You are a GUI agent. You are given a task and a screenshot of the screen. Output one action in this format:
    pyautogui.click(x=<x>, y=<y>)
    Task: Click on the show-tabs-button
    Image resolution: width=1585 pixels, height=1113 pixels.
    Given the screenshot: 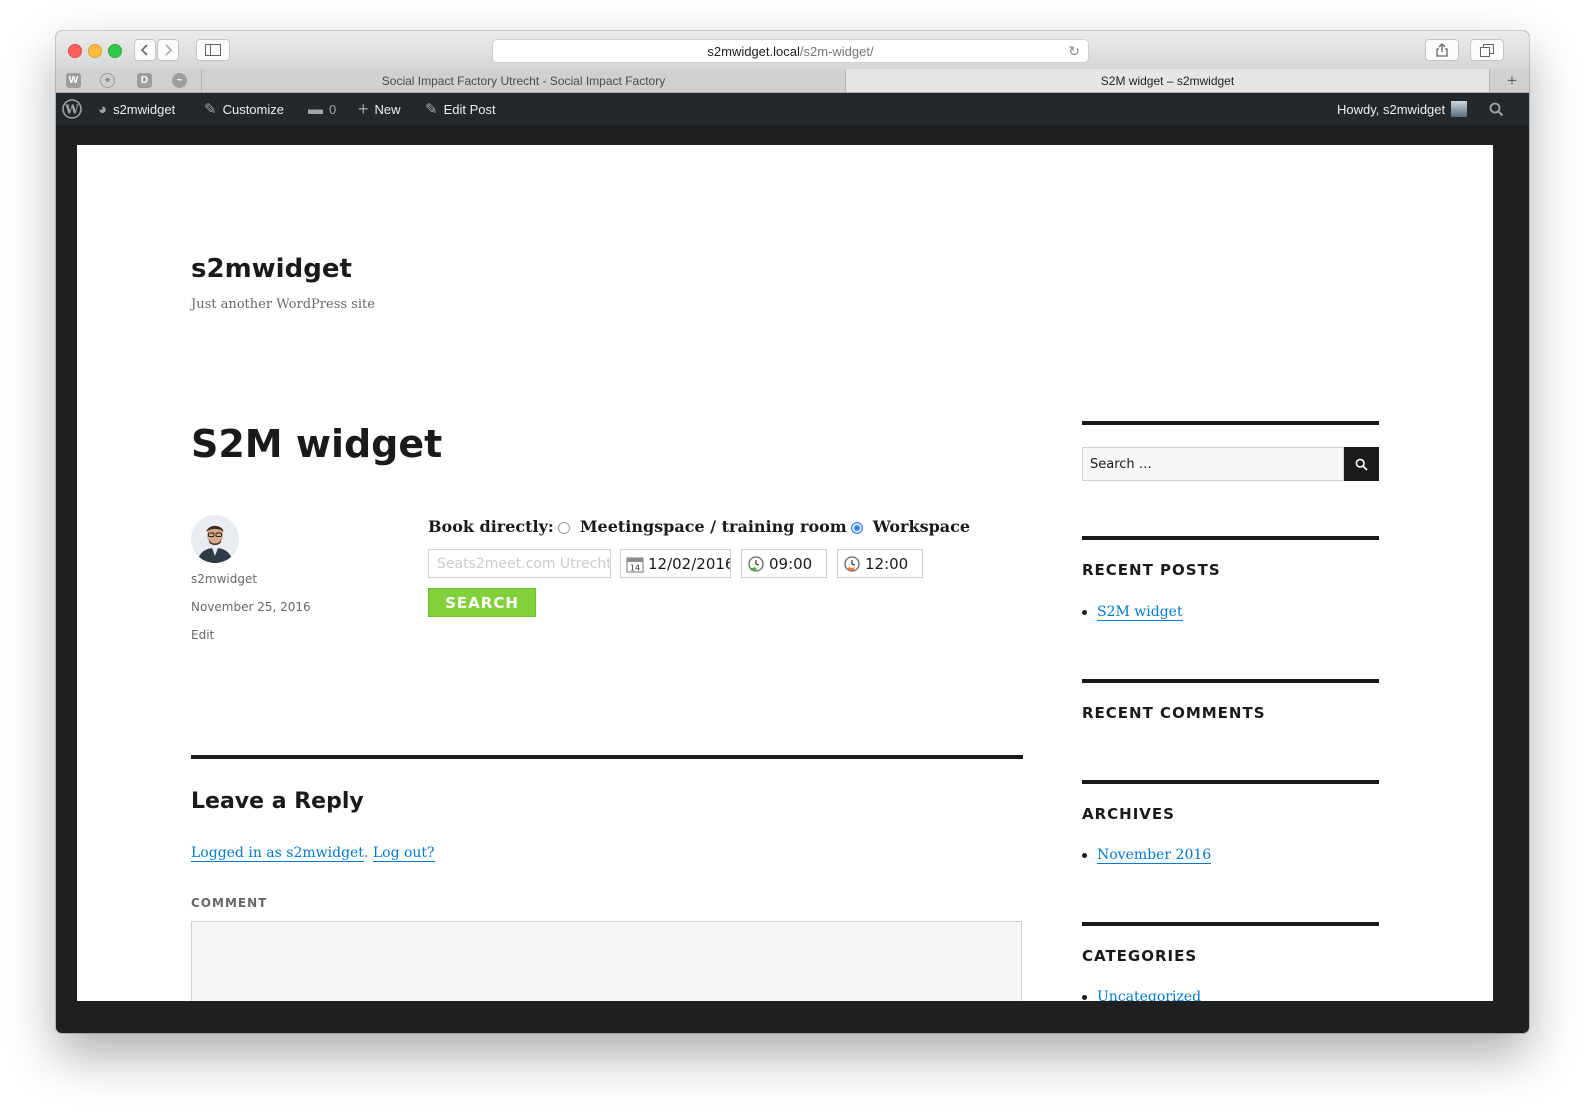 What is the action you would take?
    pyautogui.click(x=1487, y=50)
    